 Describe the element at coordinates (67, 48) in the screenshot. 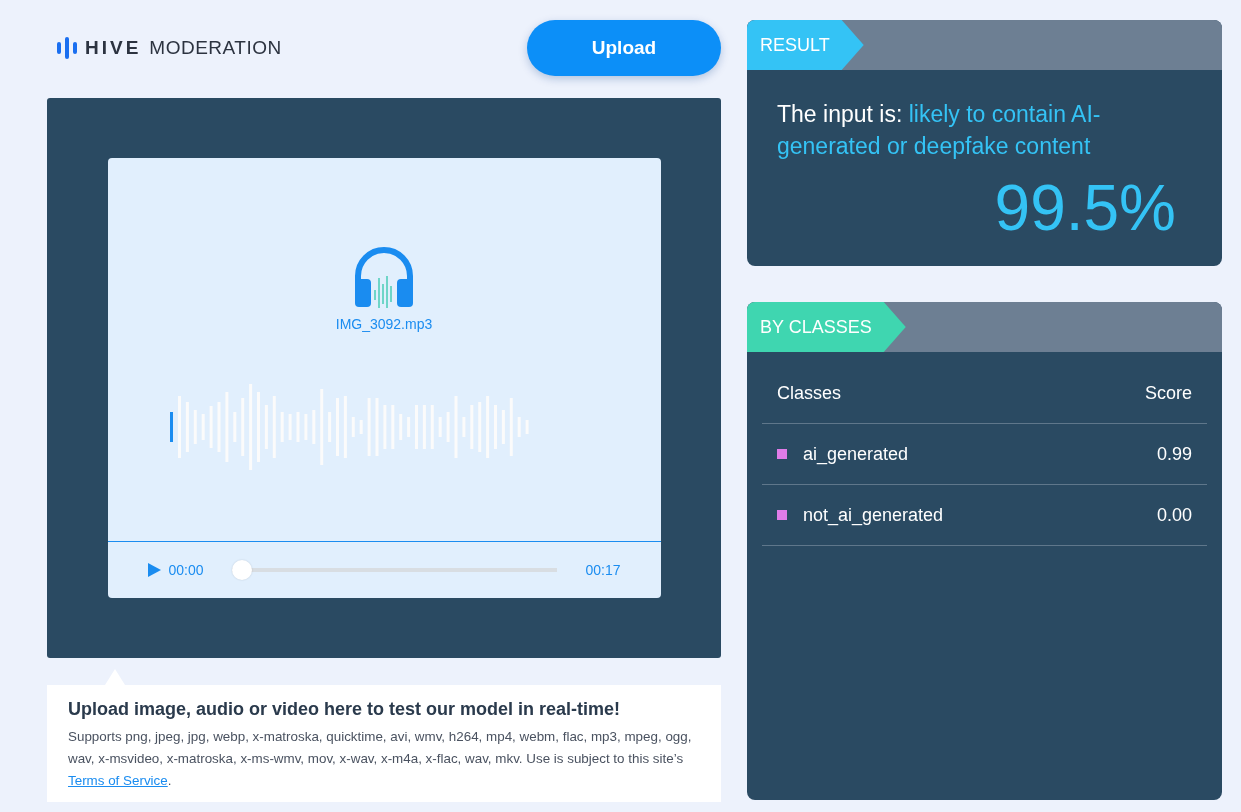

I see `logo-icon` at that location.